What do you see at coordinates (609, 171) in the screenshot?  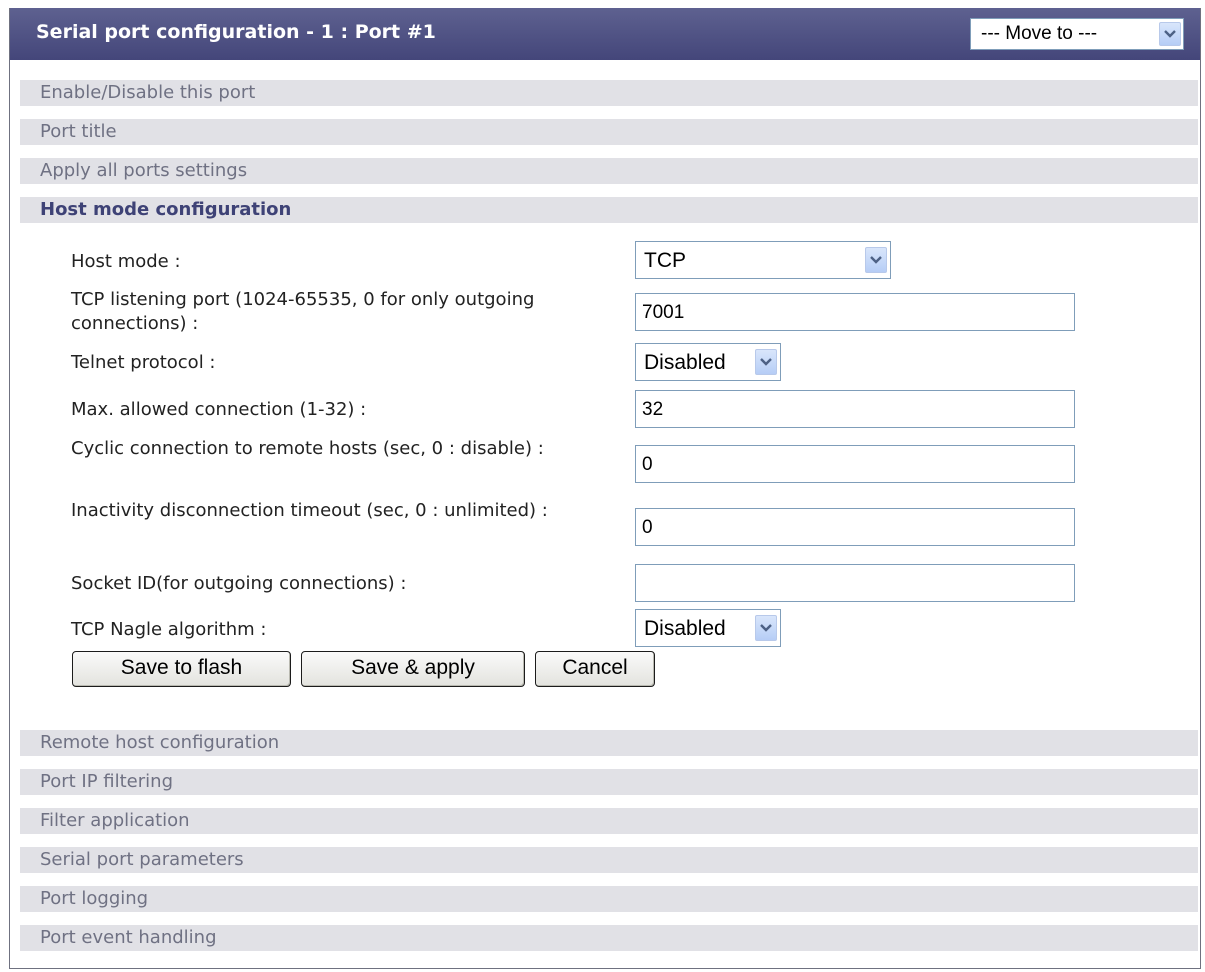 I see `section-apply-all: Apply all ports settings` at bounding box center [609, 171].